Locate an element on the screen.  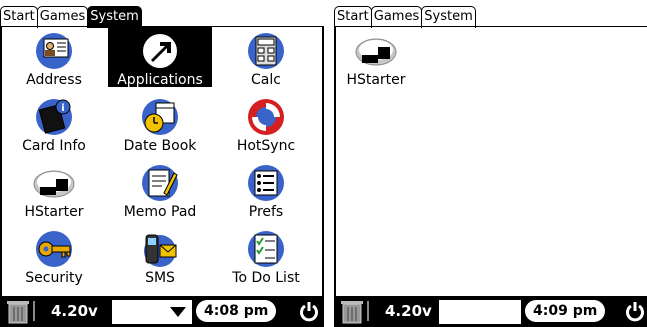
status-bar: 4.20v 4:09 pm is located at coordinates (490, 311).